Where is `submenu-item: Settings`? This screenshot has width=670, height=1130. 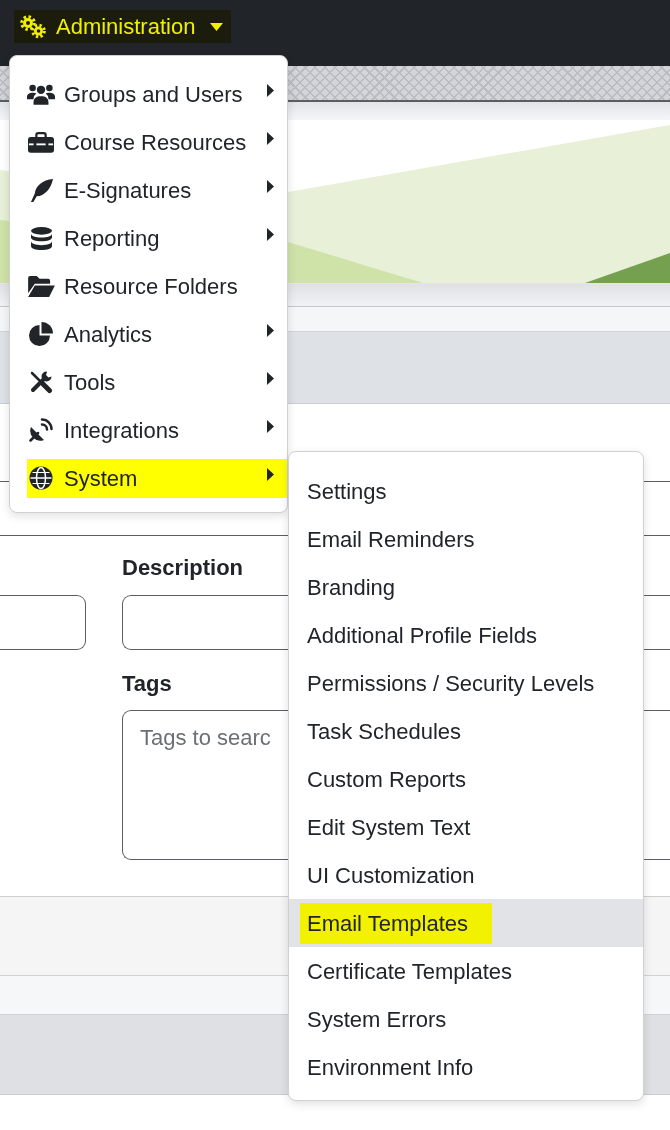
submenu-item: Settings is located at coordinates (466, 491).